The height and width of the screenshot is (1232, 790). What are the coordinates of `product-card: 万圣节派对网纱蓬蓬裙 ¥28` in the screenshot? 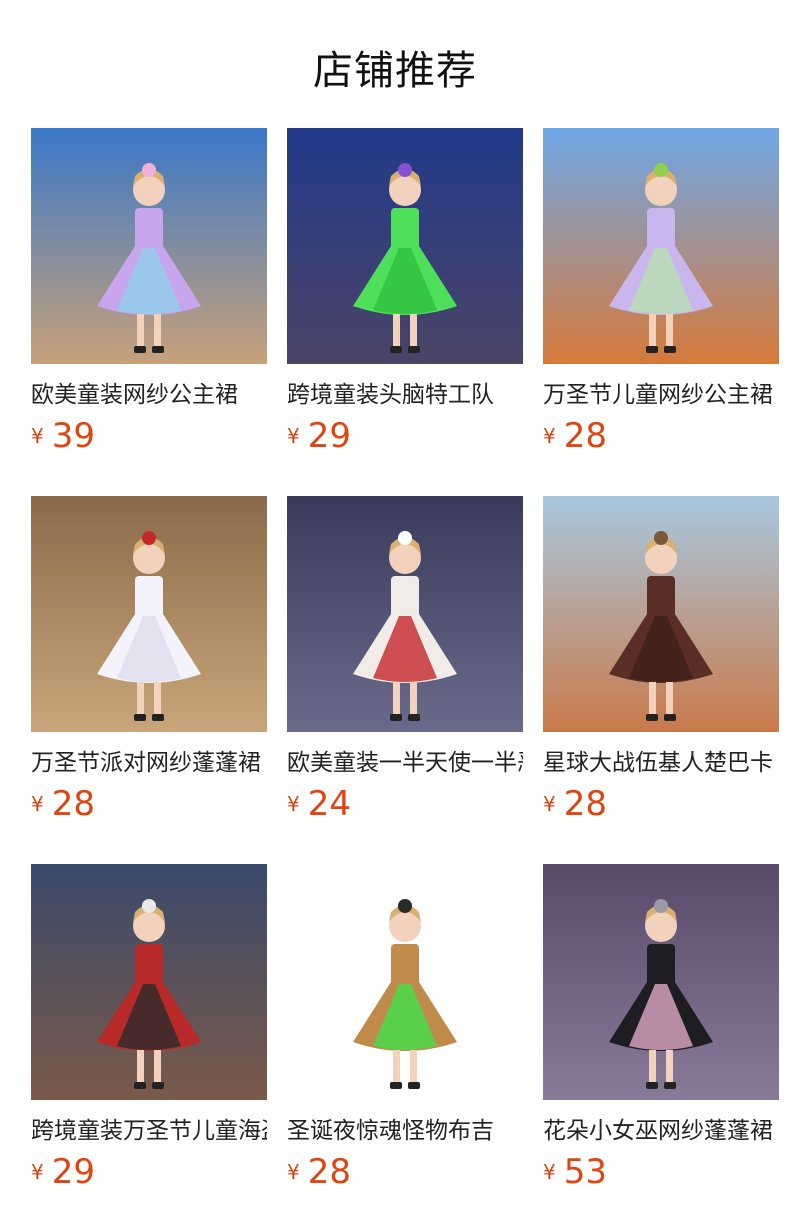 It's located at (149, 666).